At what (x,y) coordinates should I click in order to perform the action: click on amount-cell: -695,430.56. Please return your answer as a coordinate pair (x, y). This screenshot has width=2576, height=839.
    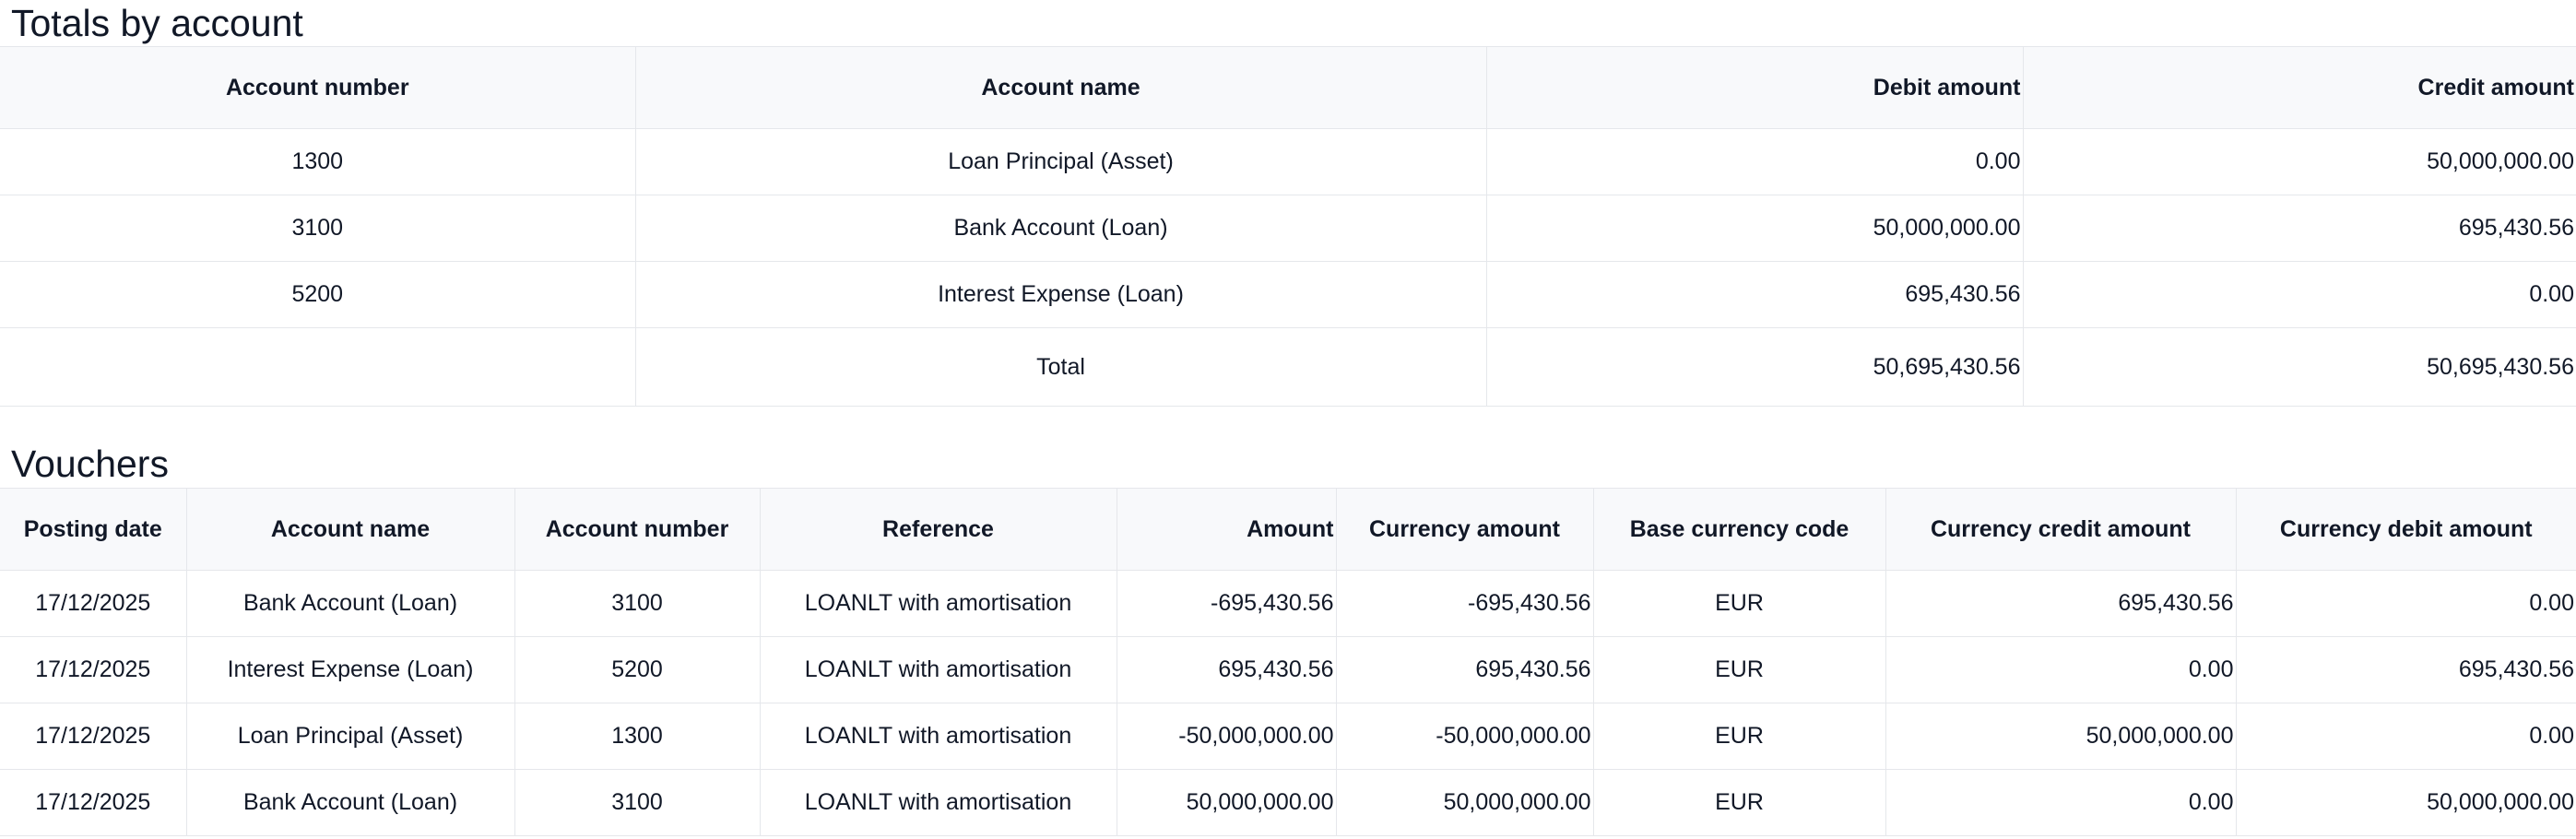
    Looking at the image, I should click on (1226, 603).